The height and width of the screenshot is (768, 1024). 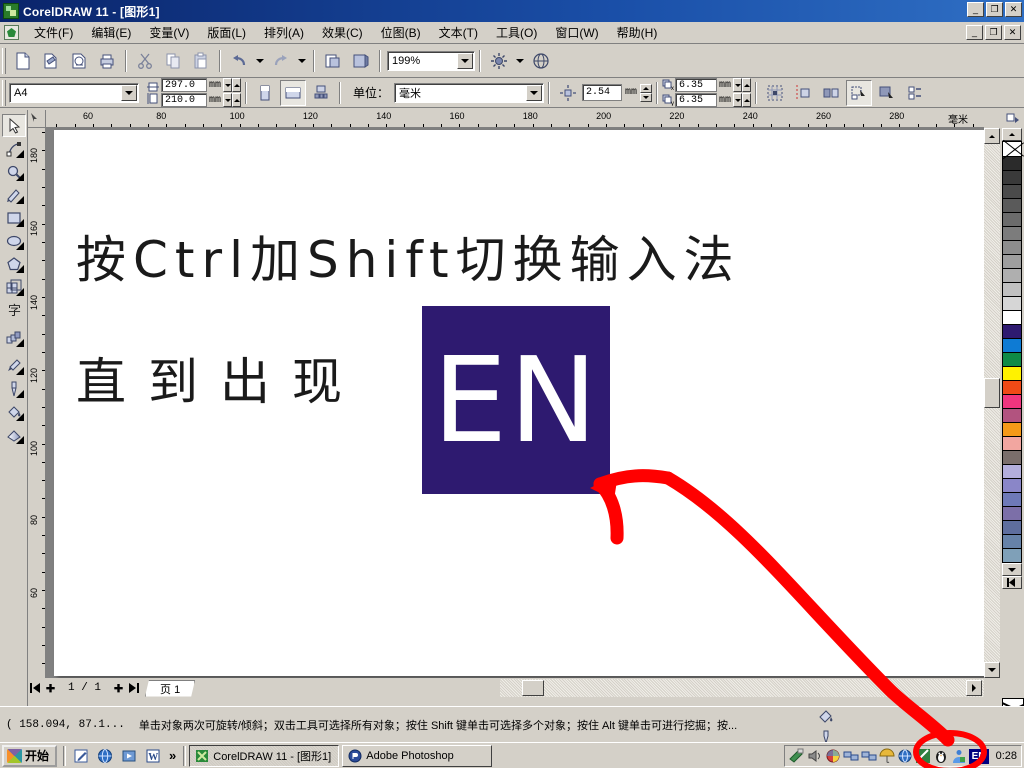 I want to click on vscroll-thumb, so click(x=992, y=393).